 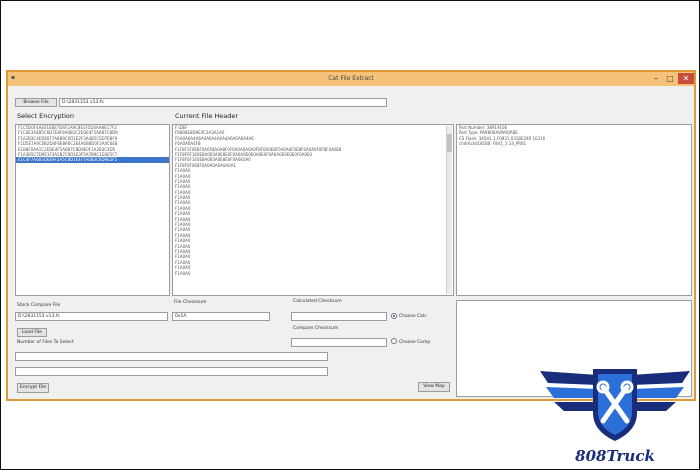 What do you see at coordinates (33, 388) in the screenshot?
I see `encrypt-file-button: Encrypt File` at bounding box center [33, 388].